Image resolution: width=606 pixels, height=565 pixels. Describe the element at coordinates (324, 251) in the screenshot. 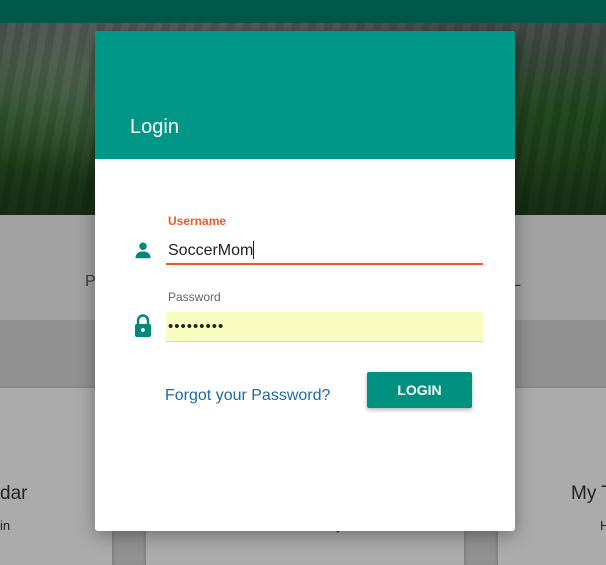

I see `username-field` at that location.